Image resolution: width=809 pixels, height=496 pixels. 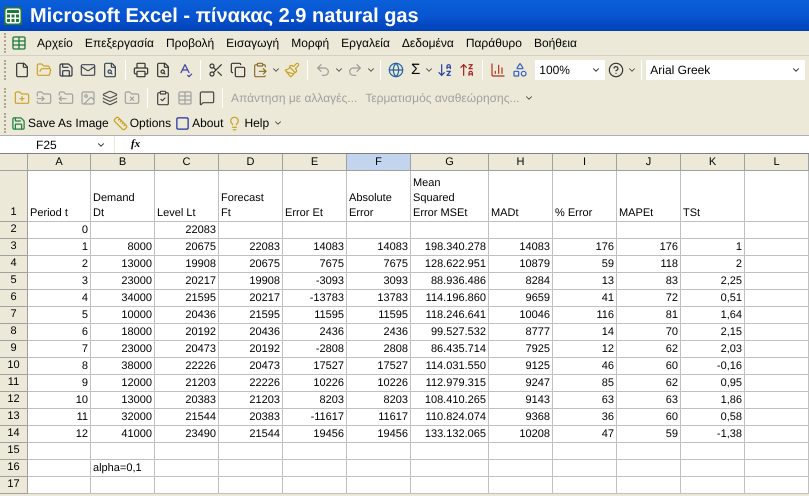 What do you see at coordinates (379, 298) in the screenshot?
I see `table-cell: 13783` at bounding box center [379, 298].